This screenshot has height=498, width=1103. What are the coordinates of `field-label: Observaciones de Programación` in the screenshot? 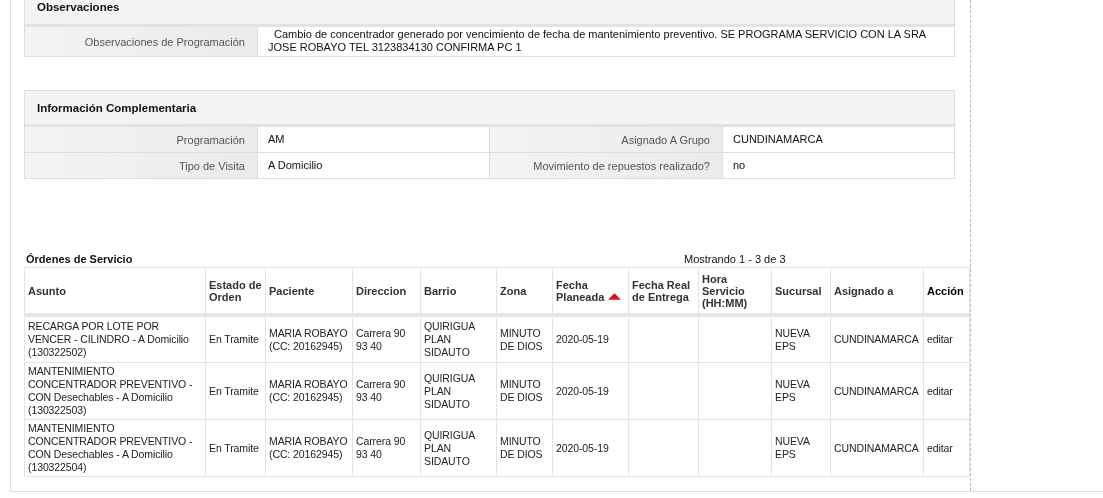 It's located at (141, 41).